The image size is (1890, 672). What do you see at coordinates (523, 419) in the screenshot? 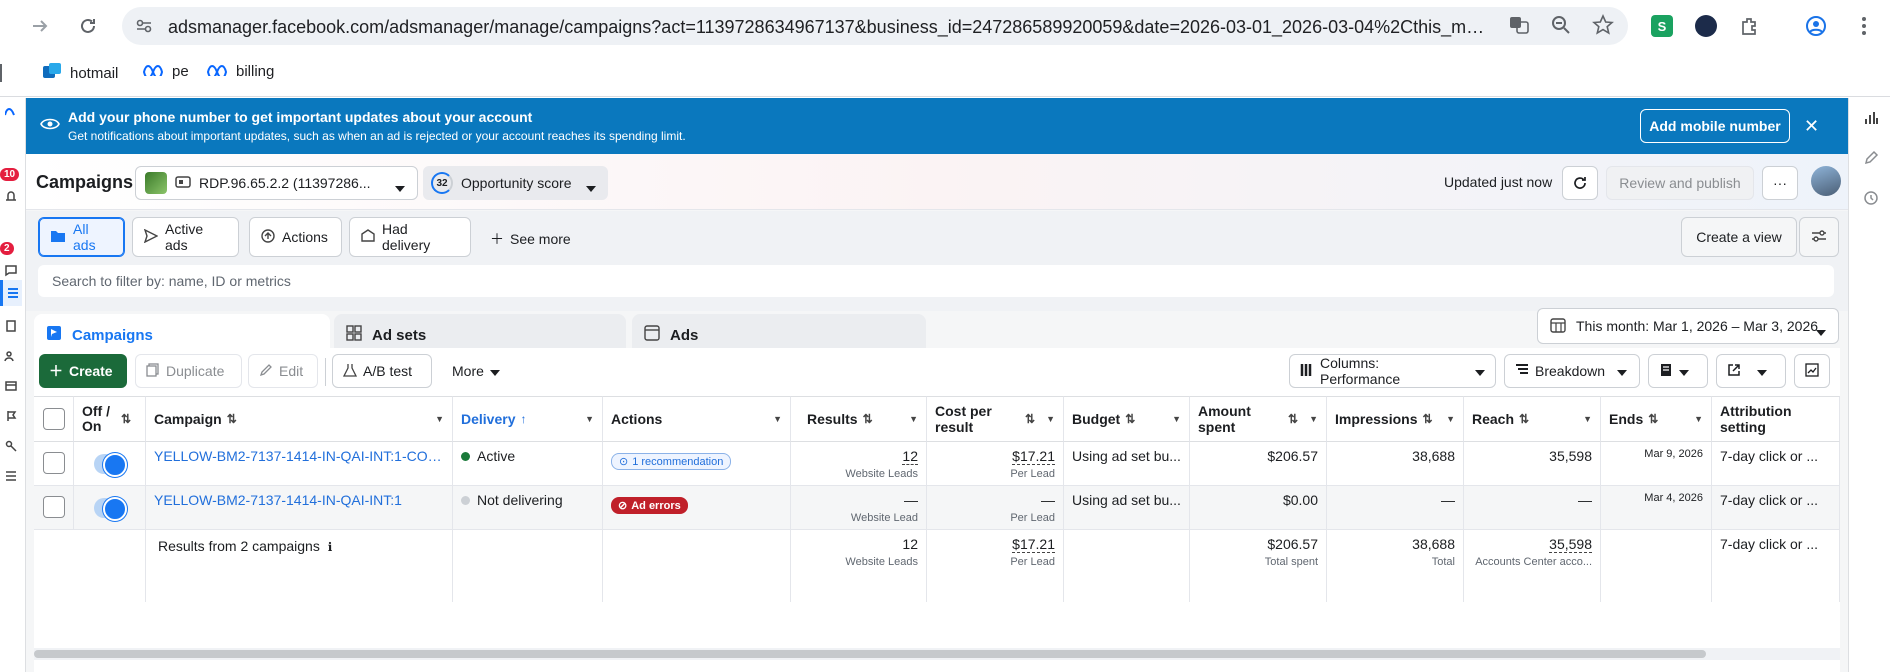
I see `sort-ascending-icon: ↑` at bounding box center [523, 419].